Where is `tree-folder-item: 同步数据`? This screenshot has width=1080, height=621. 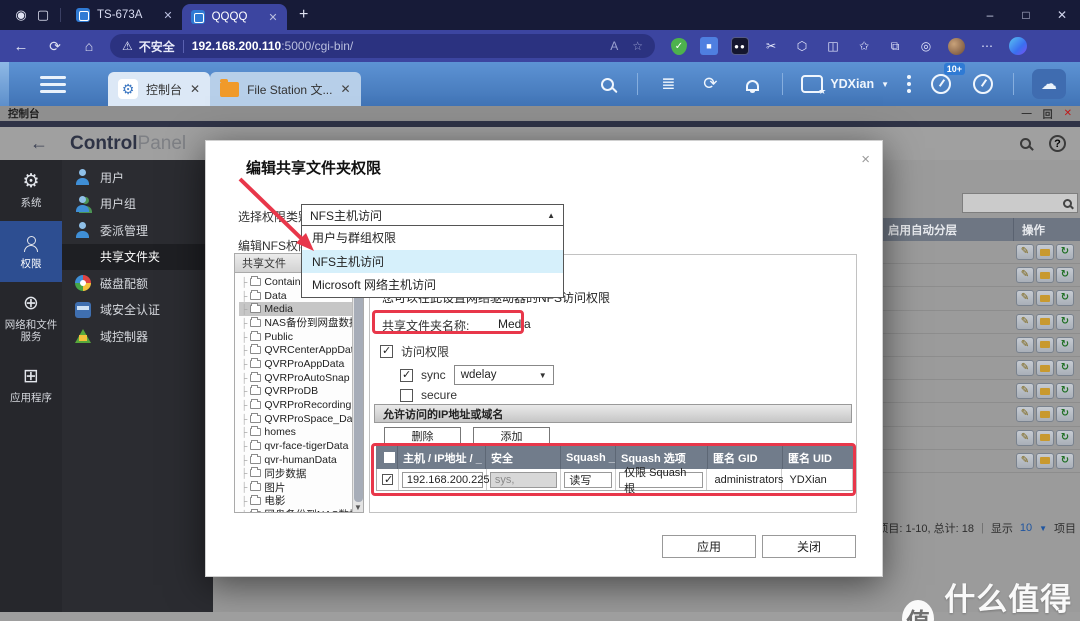 tree-folder-item: 同步数据 is located at coordinates (301, 474).